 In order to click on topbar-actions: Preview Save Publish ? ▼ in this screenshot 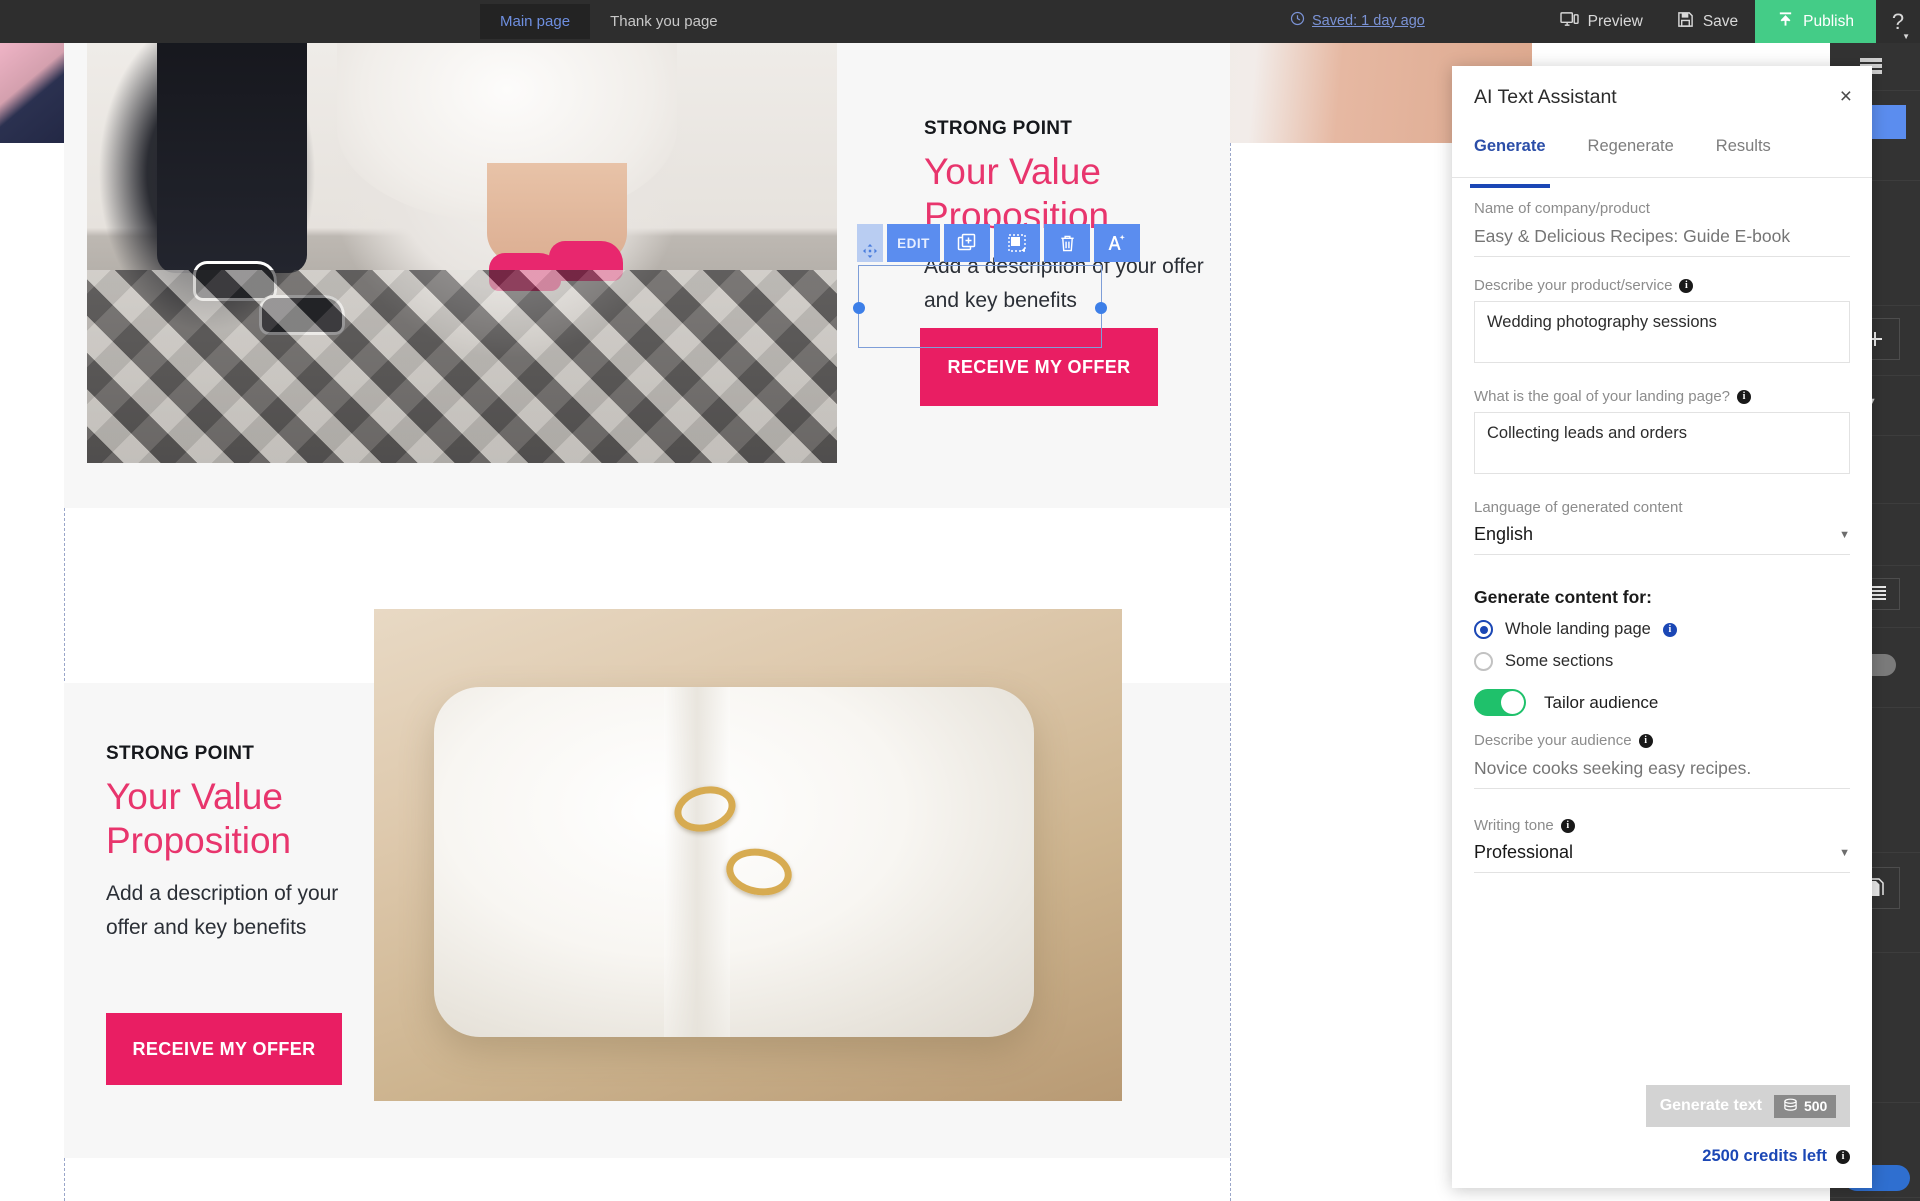, I will do `click(1731, 21)`.